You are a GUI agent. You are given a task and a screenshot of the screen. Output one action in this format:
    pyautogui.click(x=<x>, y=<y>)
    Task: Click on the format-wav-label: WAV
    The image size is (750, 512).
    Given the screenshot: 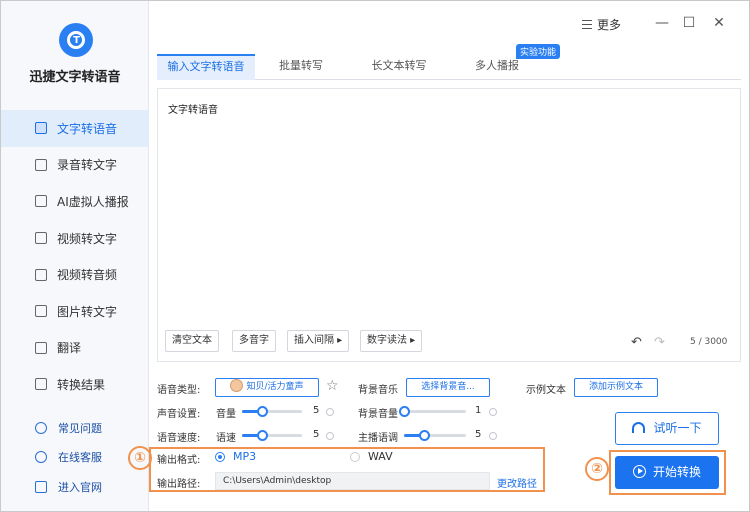 What is the action you would take?
    pyautogui.click(x=380, y=456)
    